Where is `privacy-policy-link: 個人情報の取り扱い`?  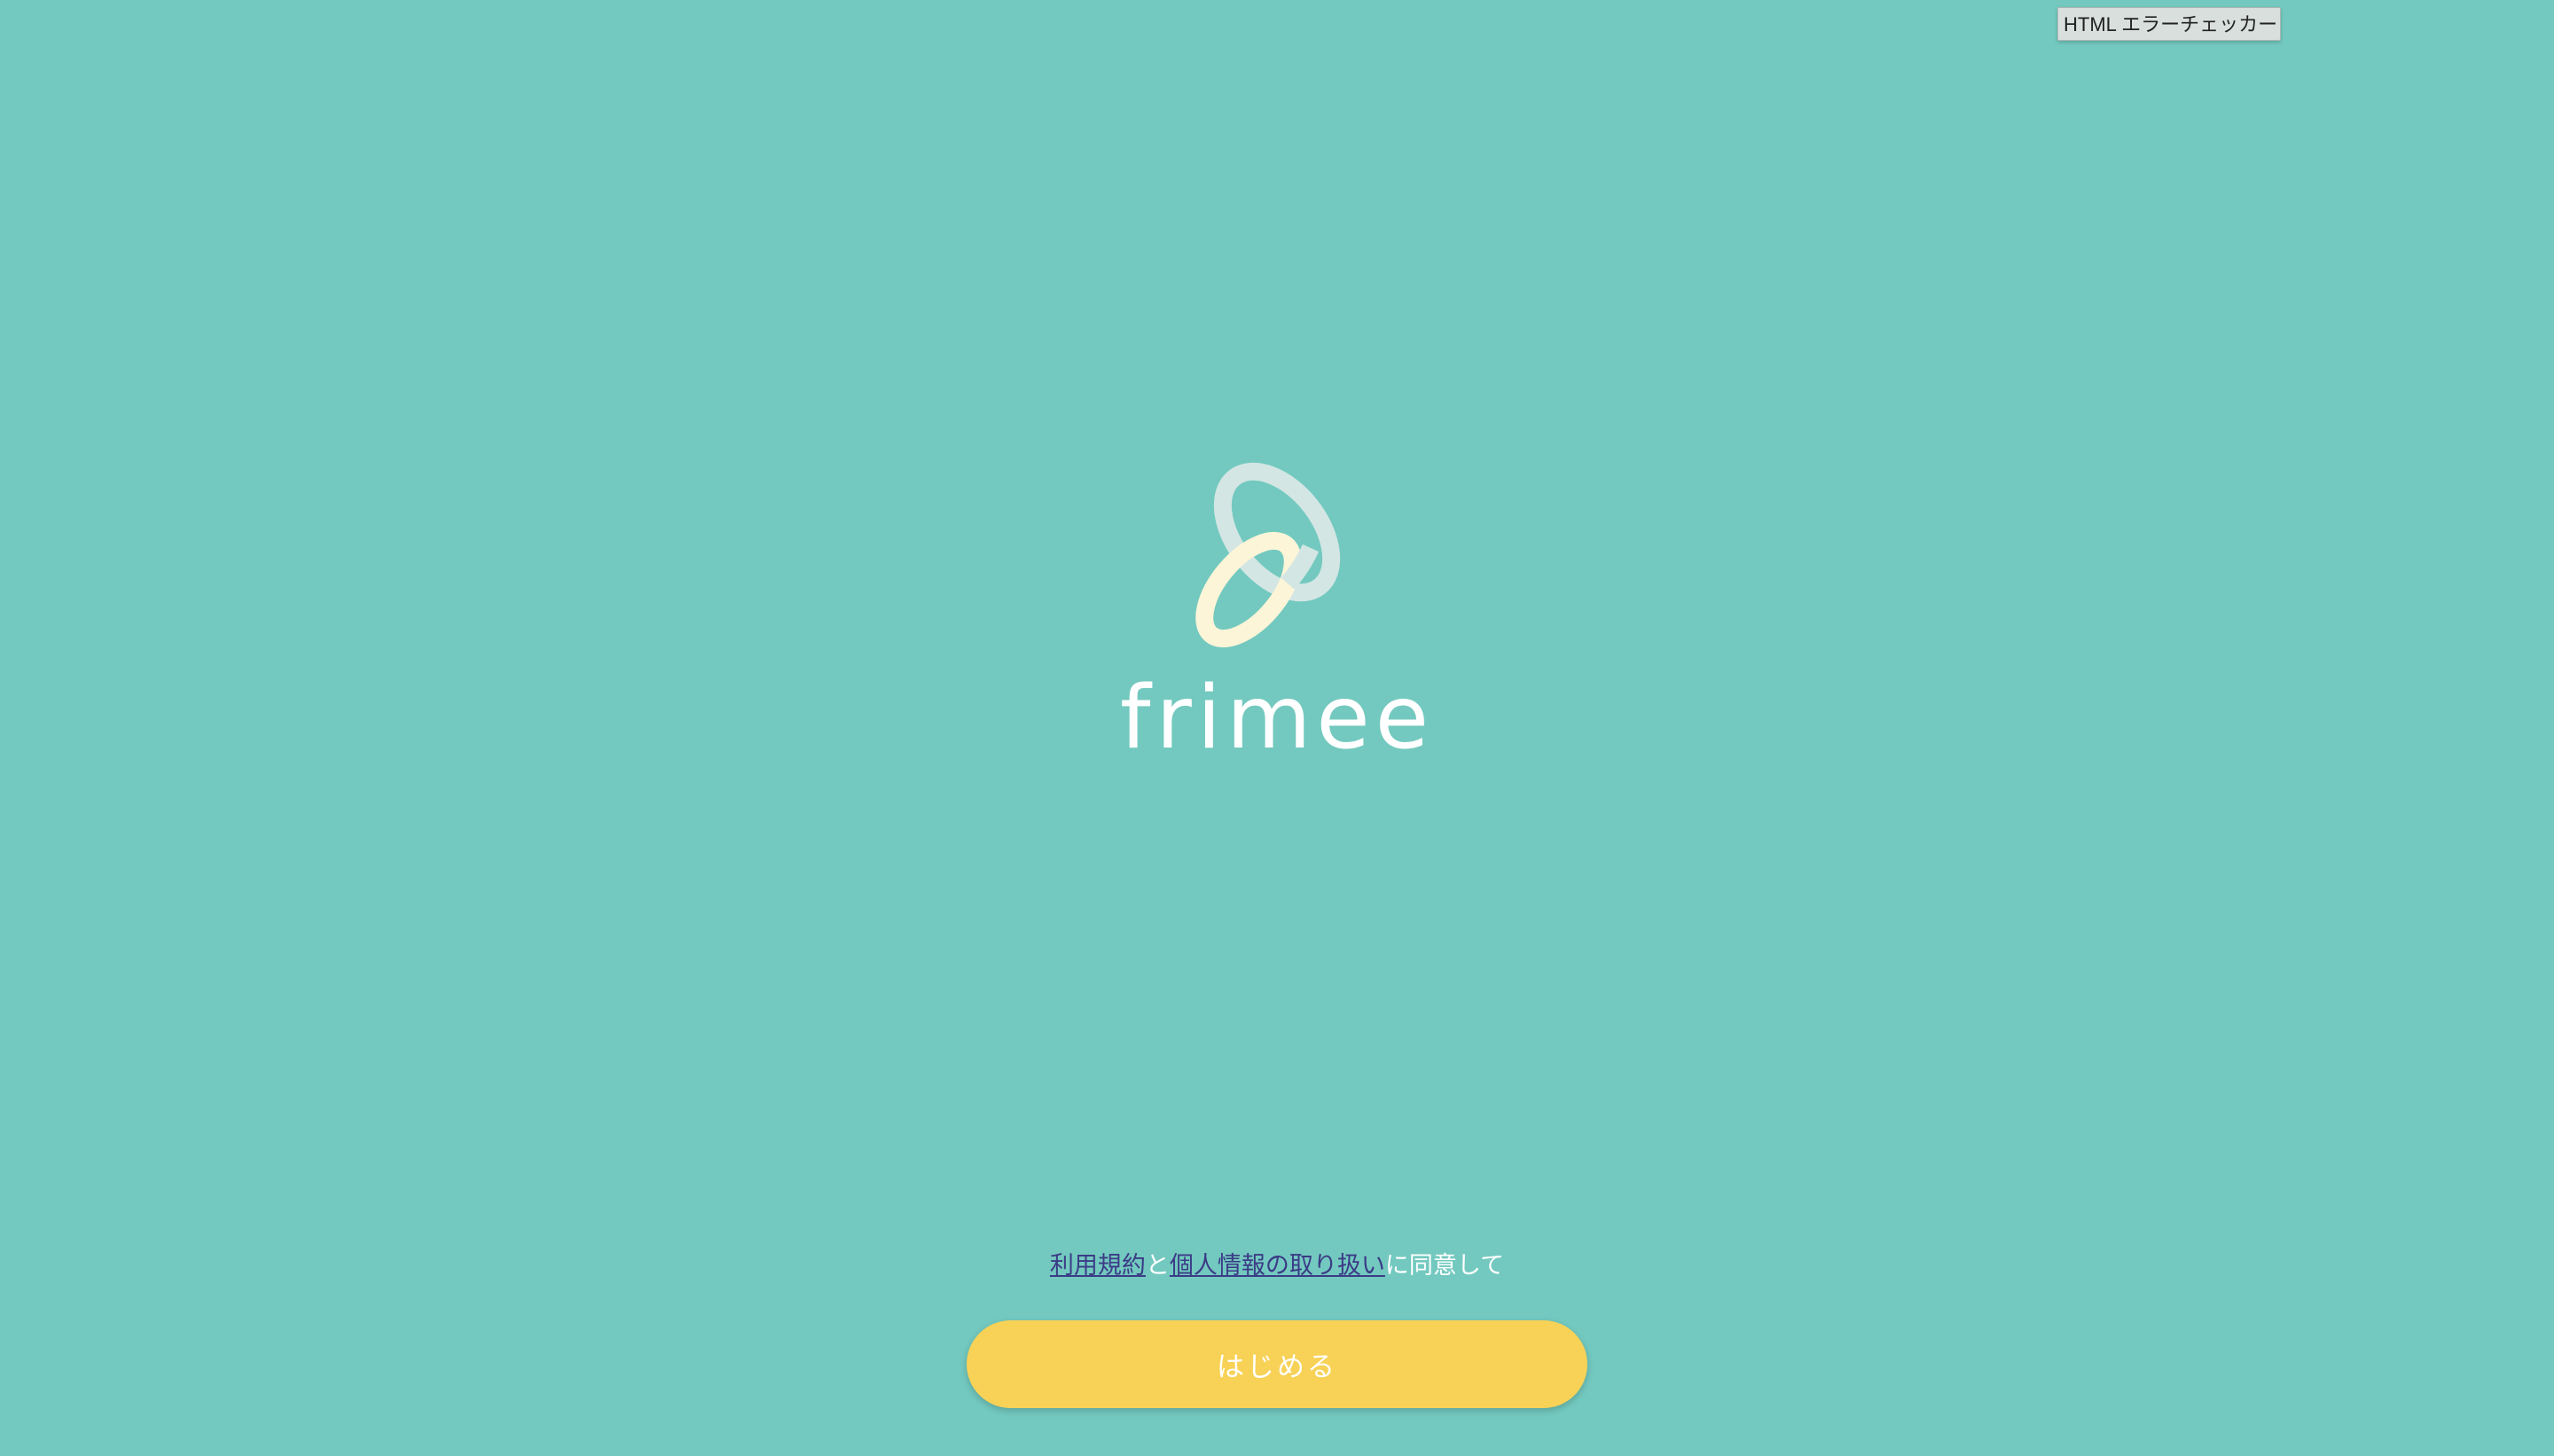
privacy-policy-link: 個人情報の取り扱い is located at coordinates (1277, 1266).